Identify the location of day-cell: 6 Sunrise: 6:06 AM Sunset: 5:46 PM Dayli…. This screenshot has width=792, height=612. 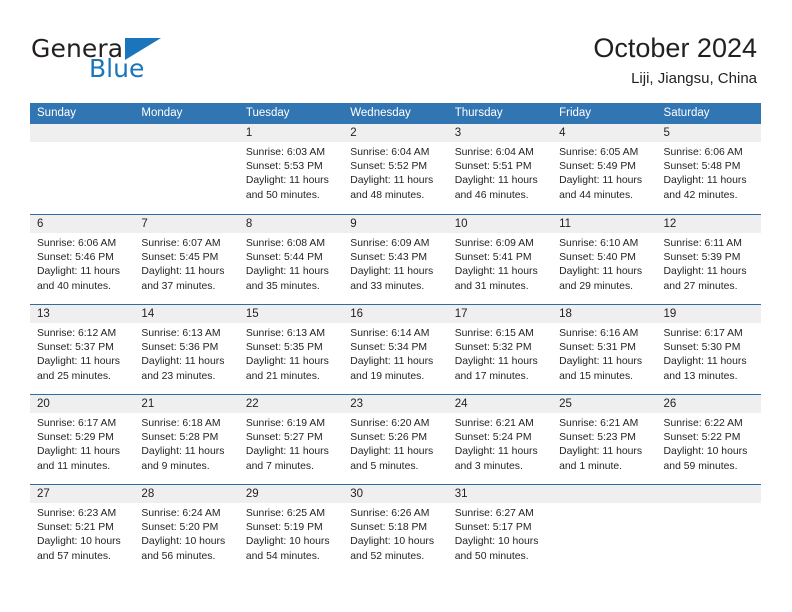
(82, 259).